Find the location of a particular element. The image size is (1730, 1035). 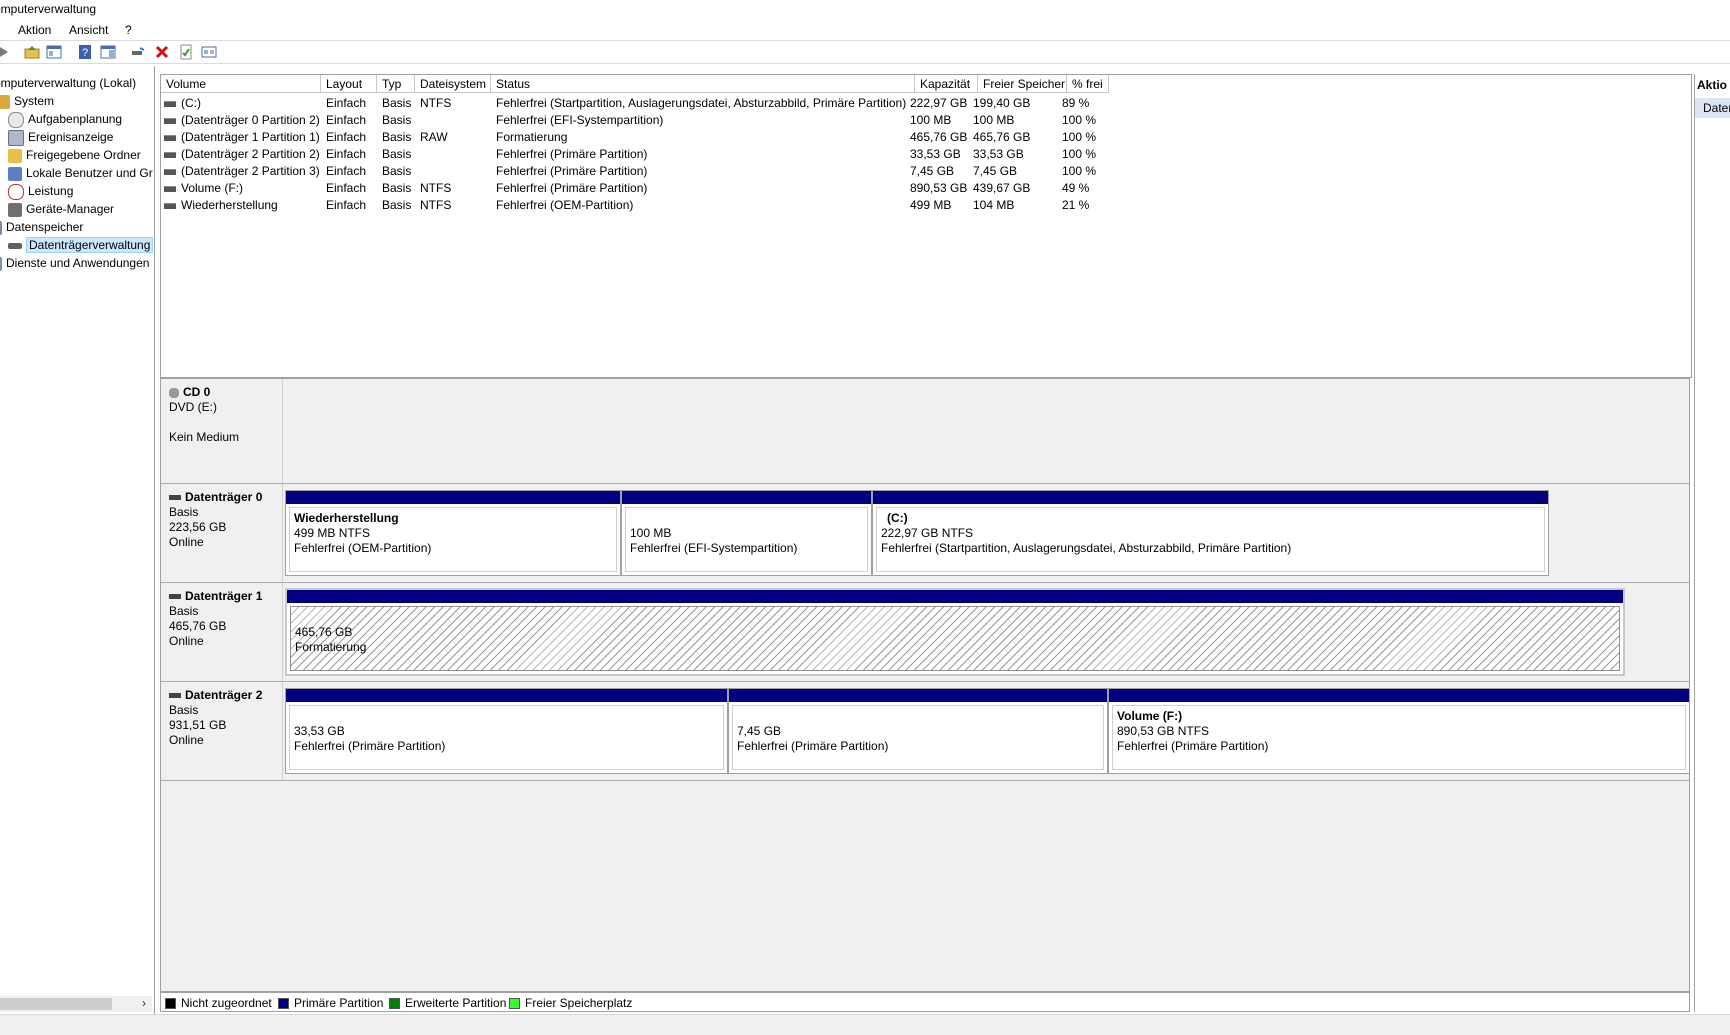

tree-item-geraete-manager: Geräte-Manager is located at coordinates (61, 209).